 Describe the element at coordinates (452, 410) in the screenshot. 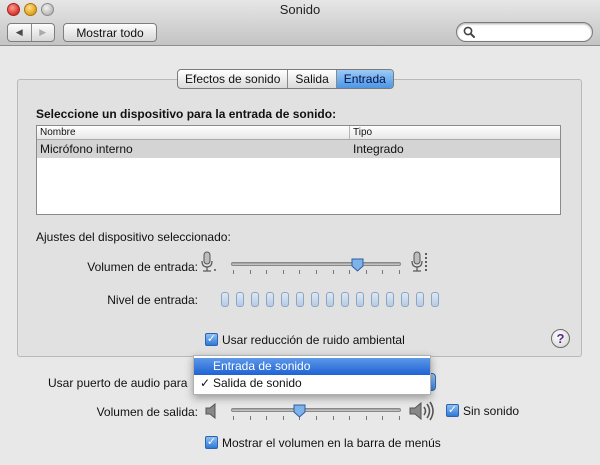

I see `mute-checkbox: ✓` at that location.